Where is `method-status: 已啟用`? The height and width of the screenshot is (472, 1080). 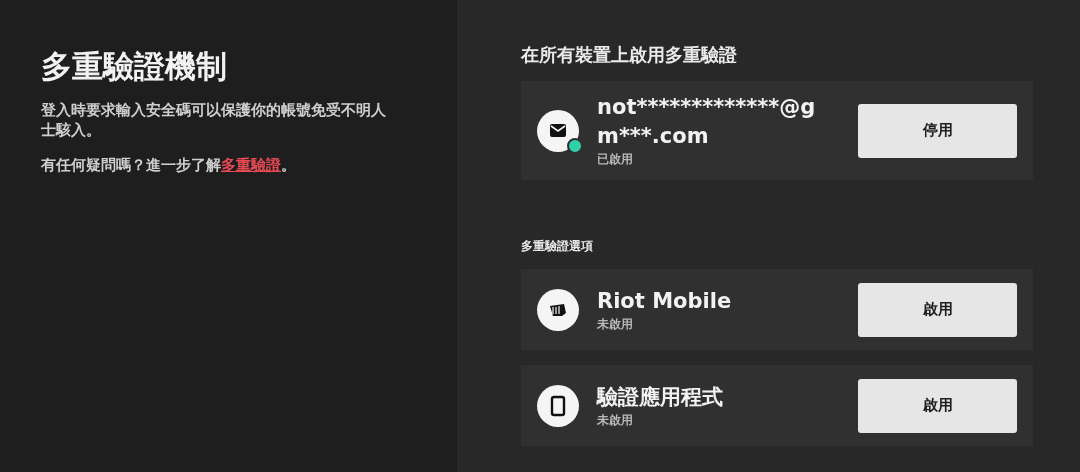
method-status: 已啟用 is located at coordinates (615, 159).